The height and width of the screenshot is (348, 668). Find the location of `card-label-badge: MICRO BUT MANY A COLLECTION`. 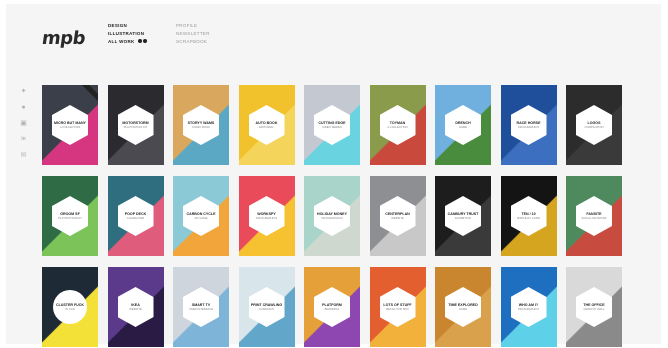

card-label-badge: MICRO BUT MANY A COLLECTION is located at coordinates (70, 125).